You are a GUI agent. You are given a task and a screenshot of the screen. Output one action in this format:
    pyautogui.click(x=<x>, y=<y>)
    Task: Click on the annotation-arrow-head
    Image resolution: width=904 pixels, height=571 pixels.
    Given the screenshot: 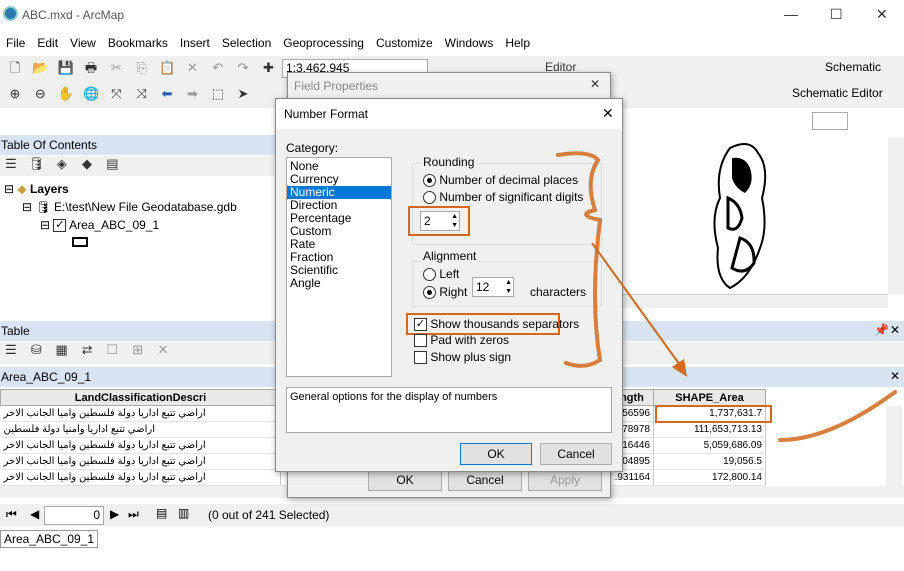 What is the action you would take?
    pyautogui.click(x=679, y=368)
    